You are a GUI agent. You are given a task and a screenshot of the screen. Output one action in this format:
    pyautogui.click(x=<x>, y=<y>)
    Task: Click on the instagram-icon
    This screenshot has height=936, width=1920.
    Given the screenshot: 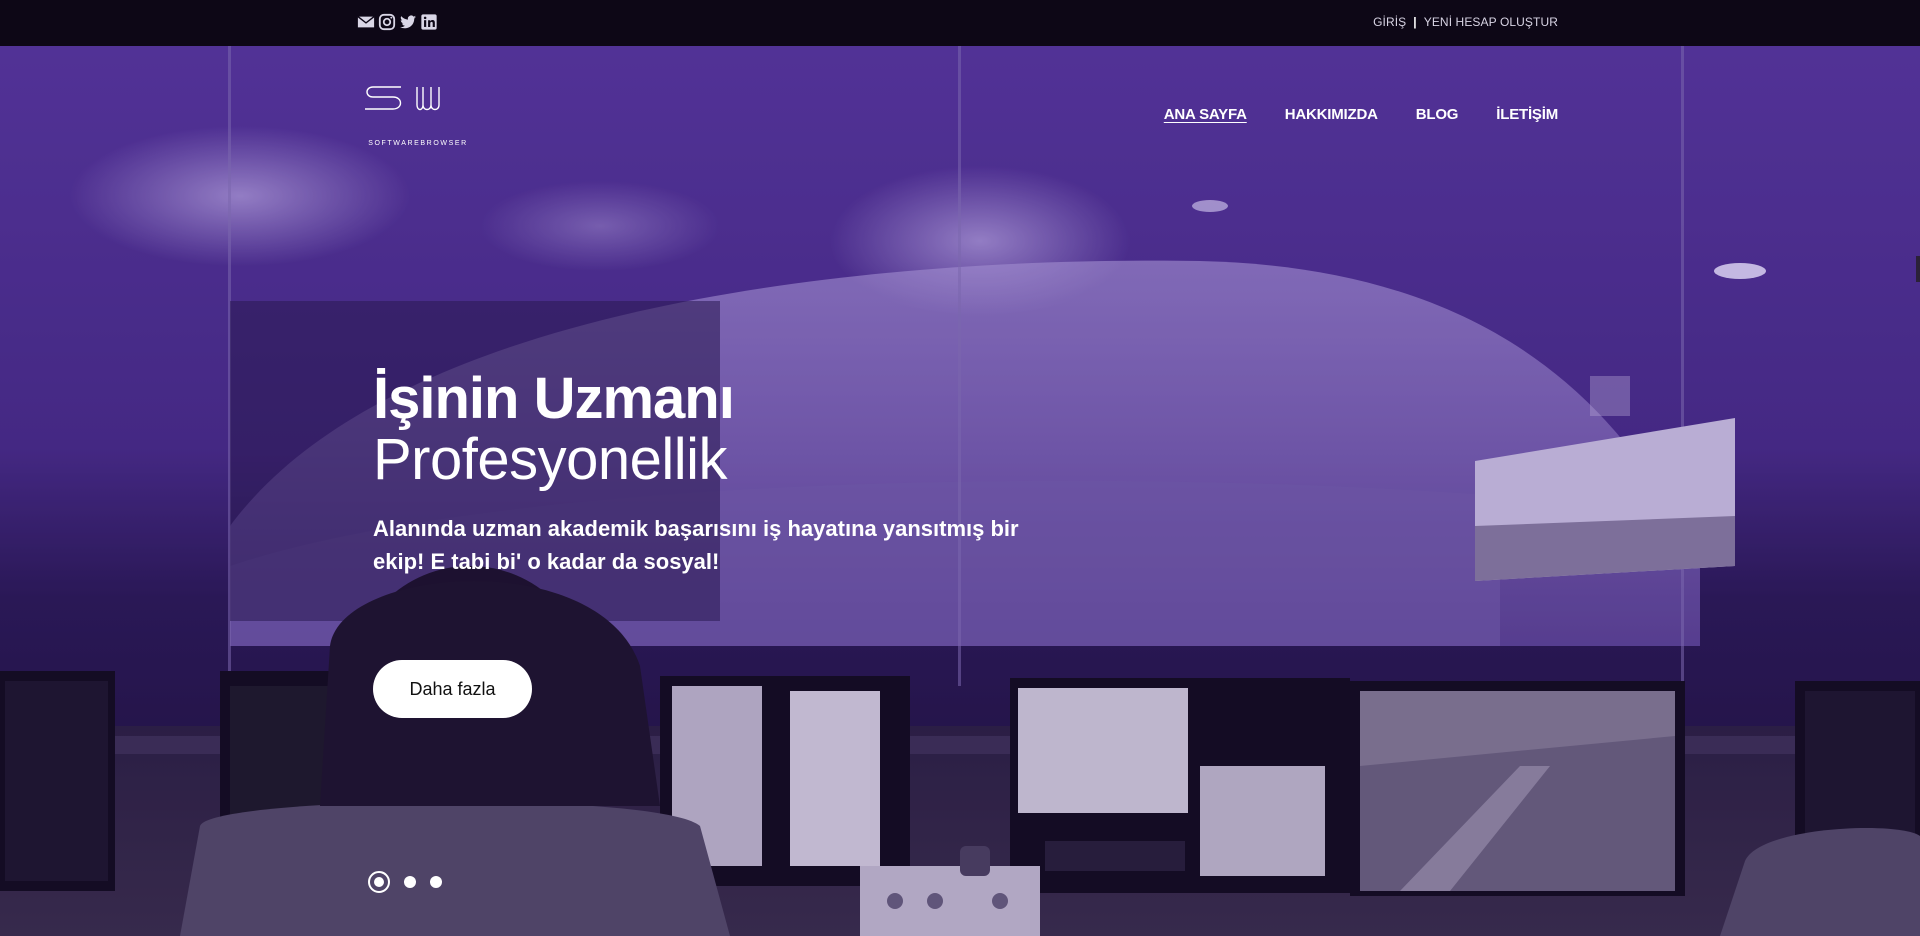 What is the action you would take?
    pyautogui.click(x=387, y=22)
    